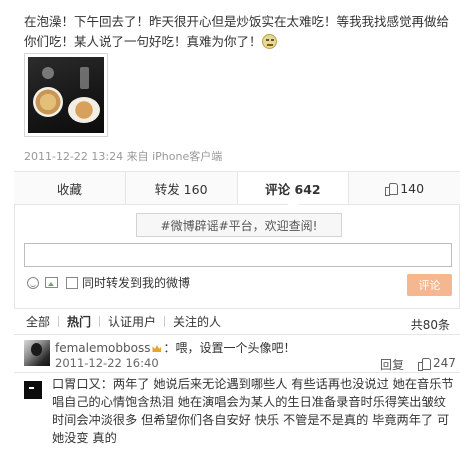  Describe the element at coordinates (229, 348) in the screenshot. I see `comment-text: ：喂，设置一个头像吧！` at that location.